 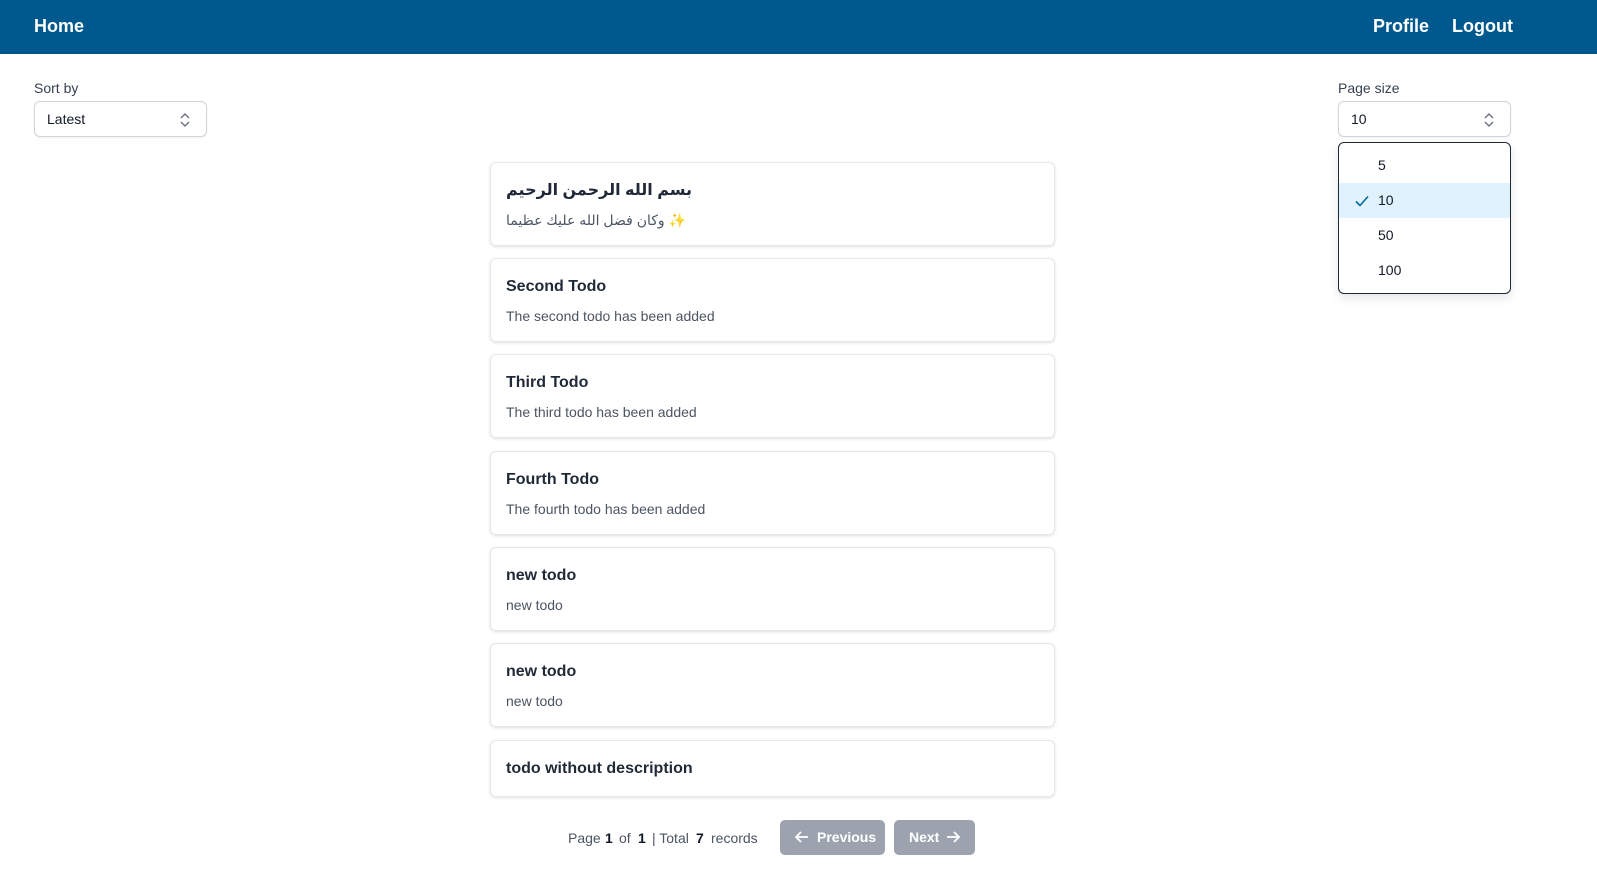 What do you see at coordinates (56, 88) in the screenshot?
I see `sort-by-label: Sort by` at bounding box center [56, 88].